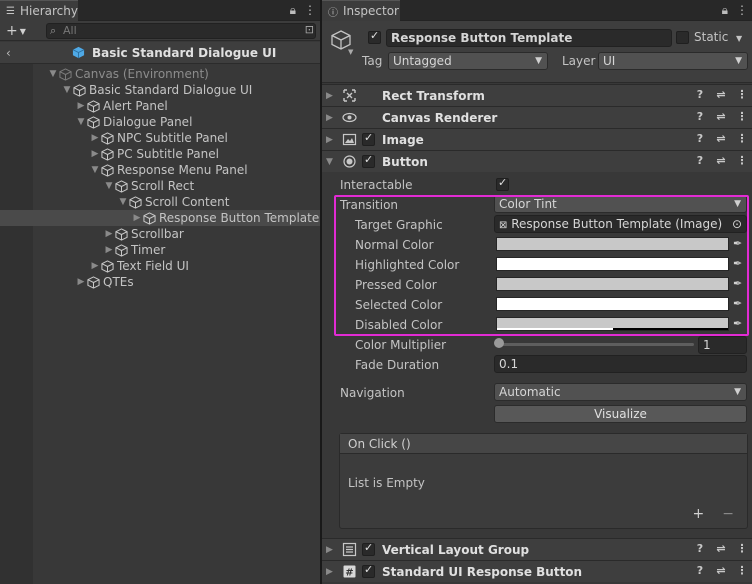  I want to click on component-vertical-layout-group: ▶ Vertical Layout Group ? ⇌ ⋮, so click(537, 549).